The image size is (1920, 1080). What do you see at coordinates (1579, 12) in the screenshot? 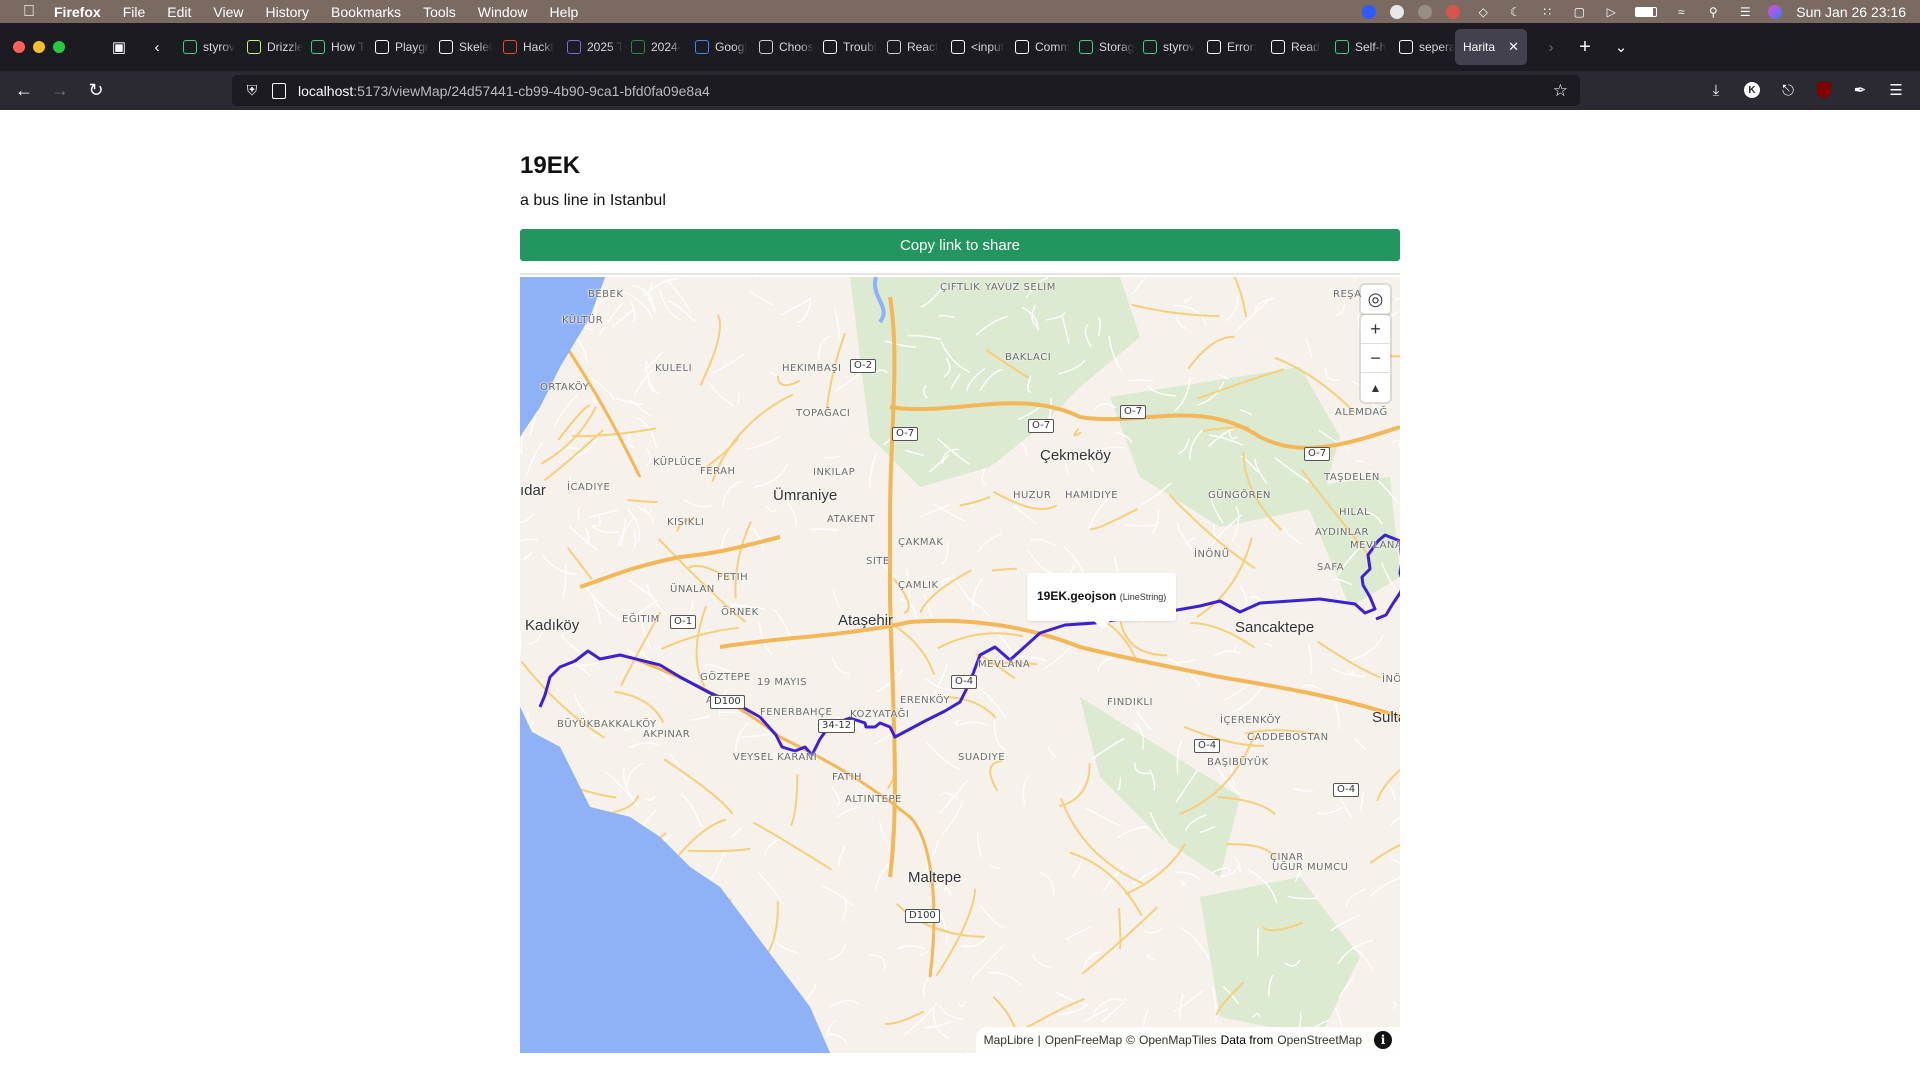
I see `display-icon: ▢` at bounding box center [1579, 12].